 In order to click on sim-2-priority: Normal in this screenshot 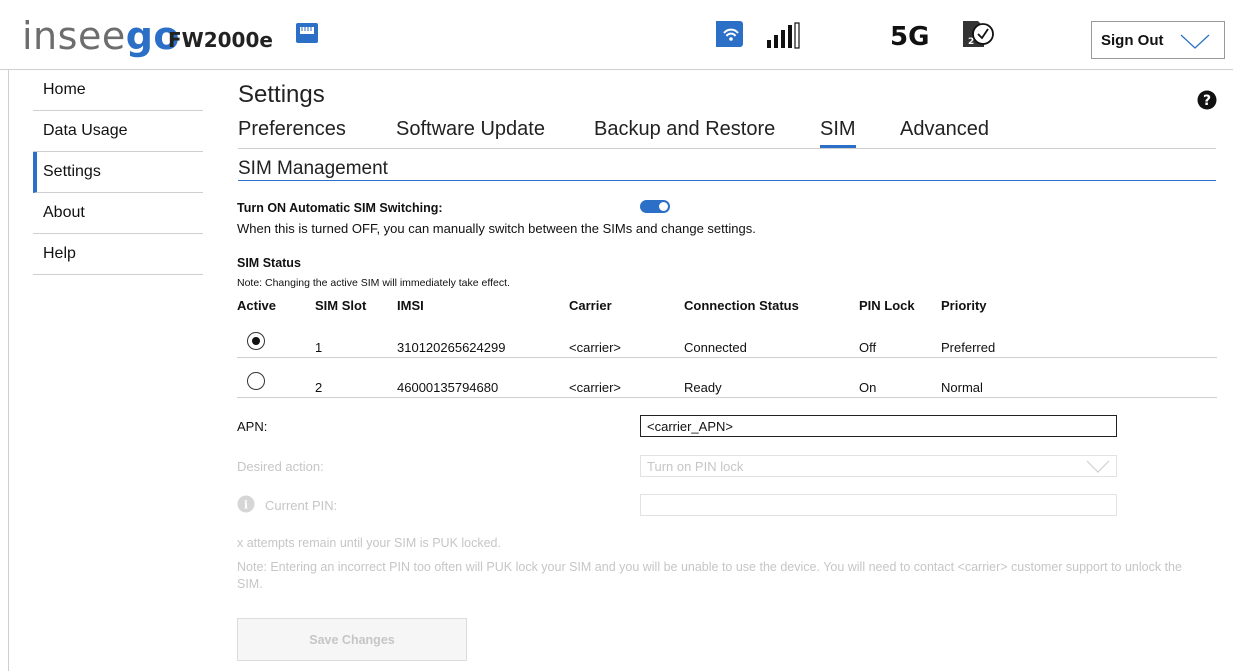, I will do `click(962, 387)`.